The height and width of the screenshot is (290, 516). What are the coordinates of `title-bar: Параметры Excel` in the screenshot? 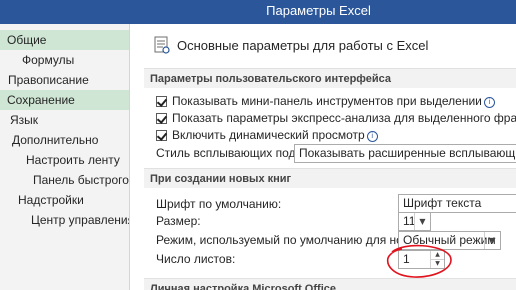 It's located at (258, 12).